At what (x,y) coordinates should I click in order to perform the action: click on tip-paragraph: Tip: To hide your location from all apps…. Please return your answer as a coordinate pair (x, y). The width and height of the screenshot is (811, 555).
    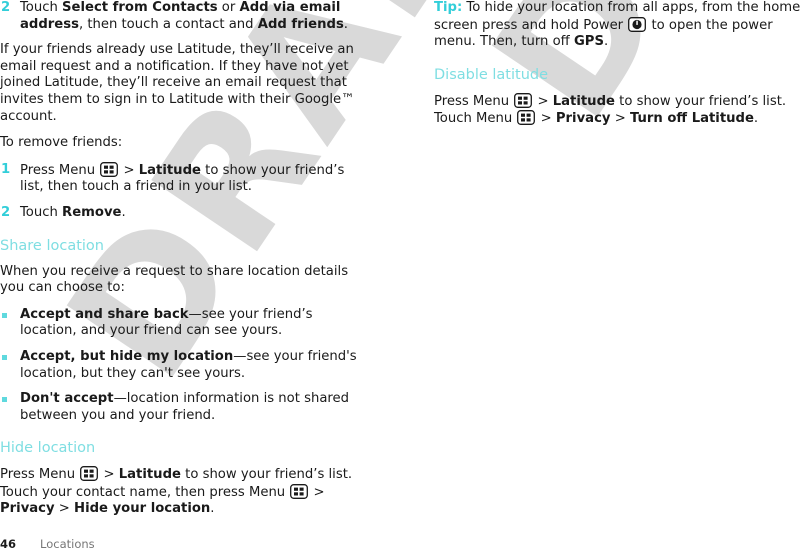
    Looking at the image, I should click on (617, 25).